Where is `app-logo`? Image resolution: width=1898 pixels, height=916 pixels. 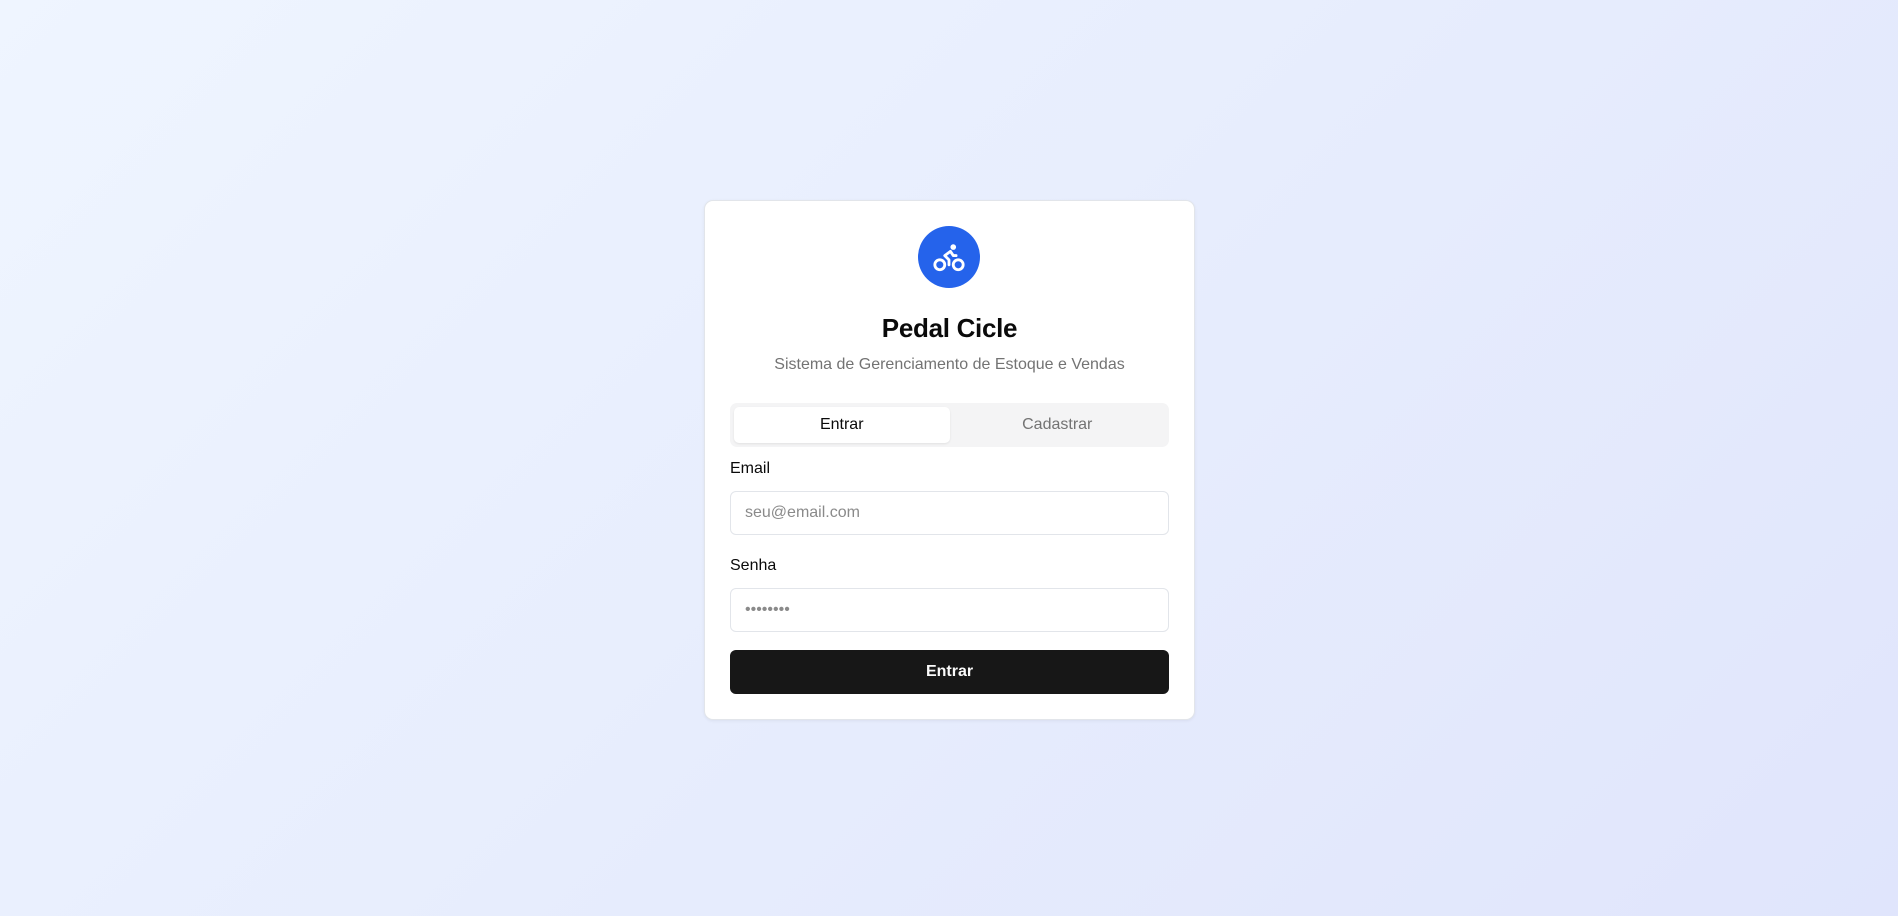
app-logo is located at coordinates (949, 257).